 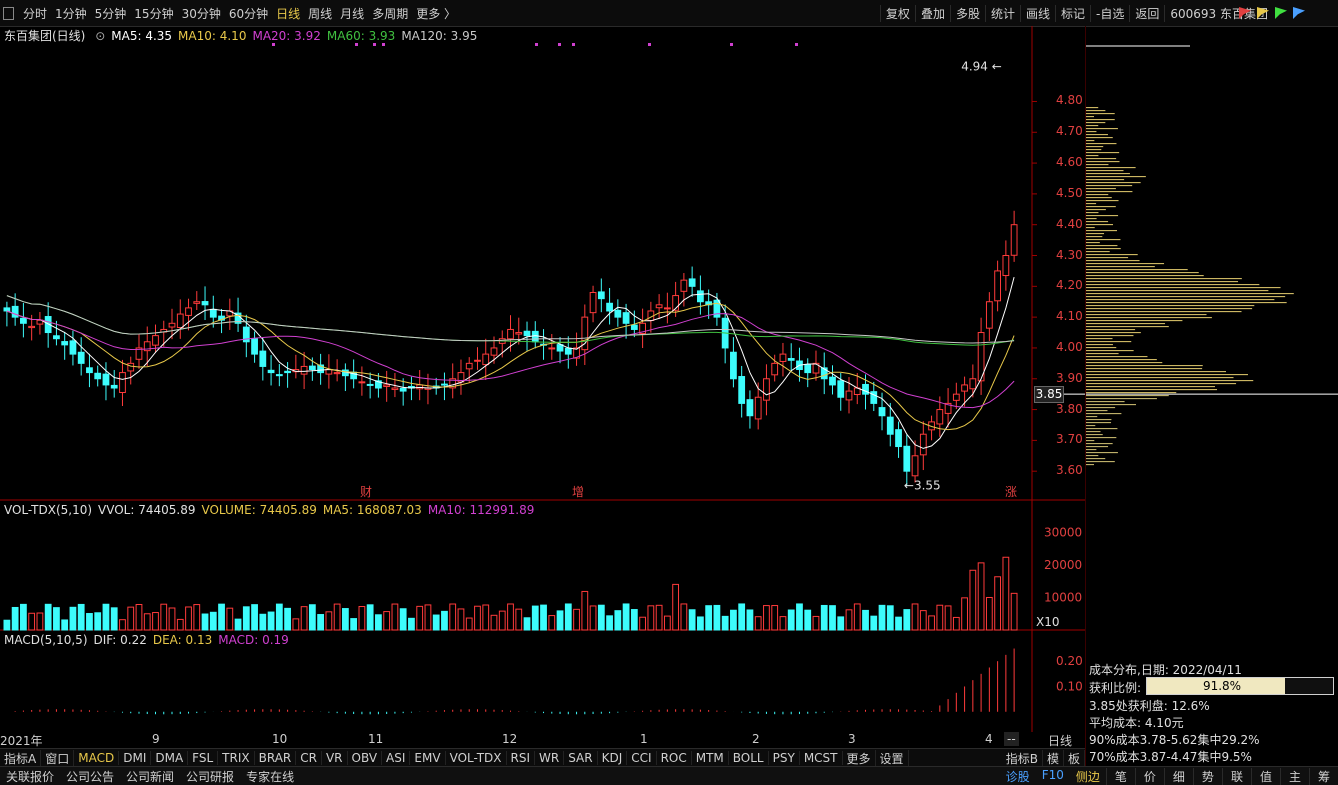 I want to click on indicator-tab: BOLL, so click(x=749, y=758).